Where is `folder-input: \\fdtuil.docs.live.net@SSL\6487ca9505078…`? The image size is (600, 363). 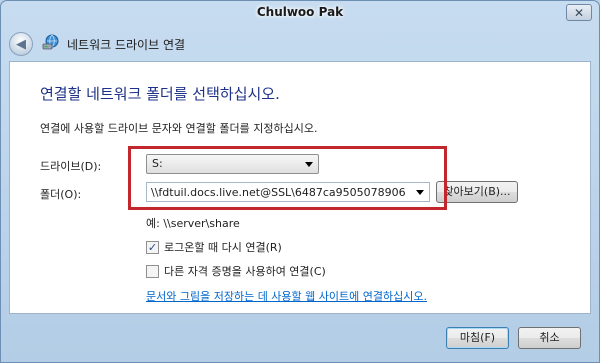 folder-input: \\fdtuil.docs.live.net@SSL\6487ca9505078… is located at coordinates (278, 192).